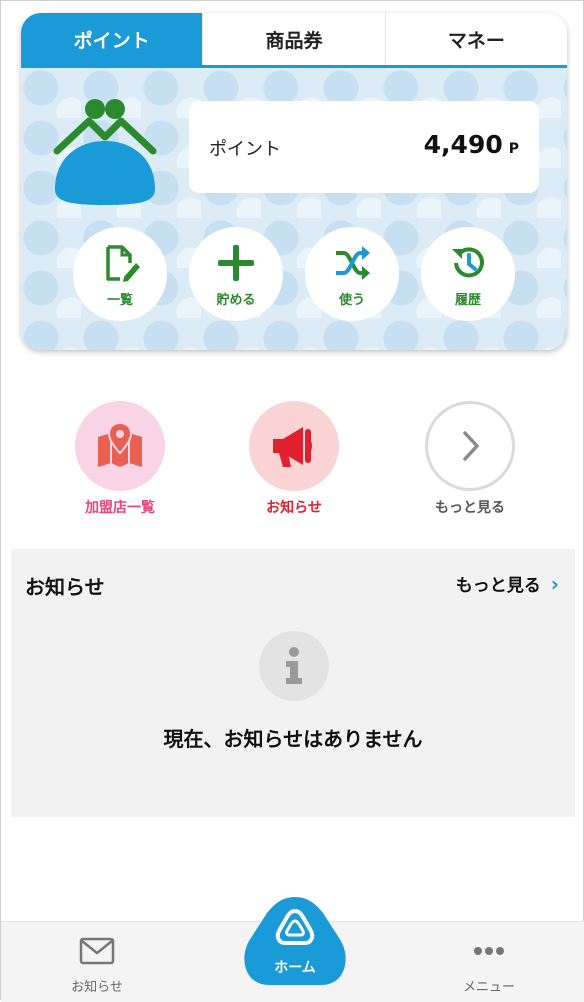 This screenshot has width=584, height=1002. I want to click on history-label: 履歴, so click(467, 300).